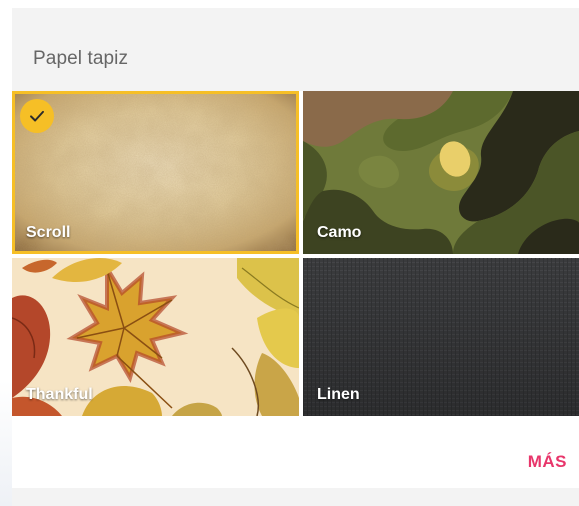 This screenshot has width=579, height=506. I want to click on wallpaper-tile-linen: Linen, so click(441, 337).